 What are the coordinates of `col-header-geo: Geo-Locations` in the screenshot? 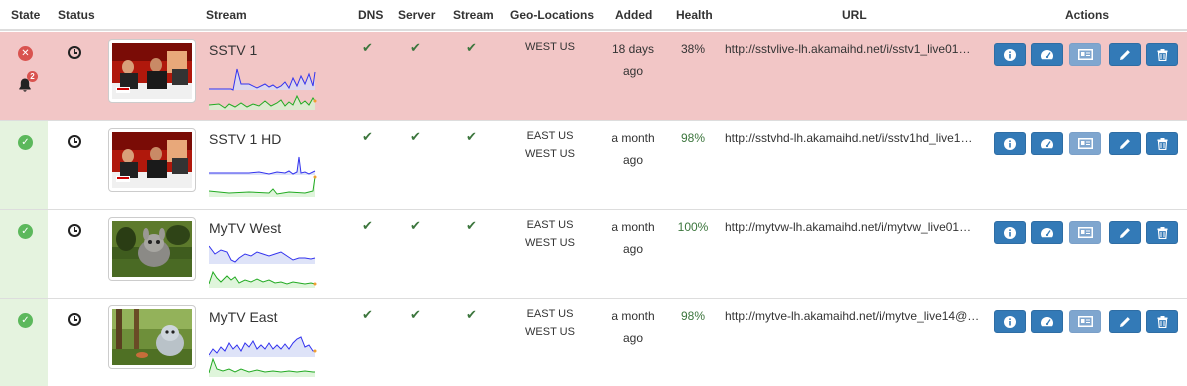 It's located at (552, 15).